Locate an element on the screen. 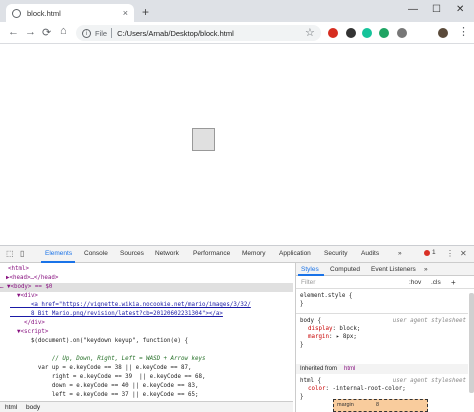 The width and height of the screenshot is (474, 412). more-panes-icon: » is located at coordinates (426, 269).